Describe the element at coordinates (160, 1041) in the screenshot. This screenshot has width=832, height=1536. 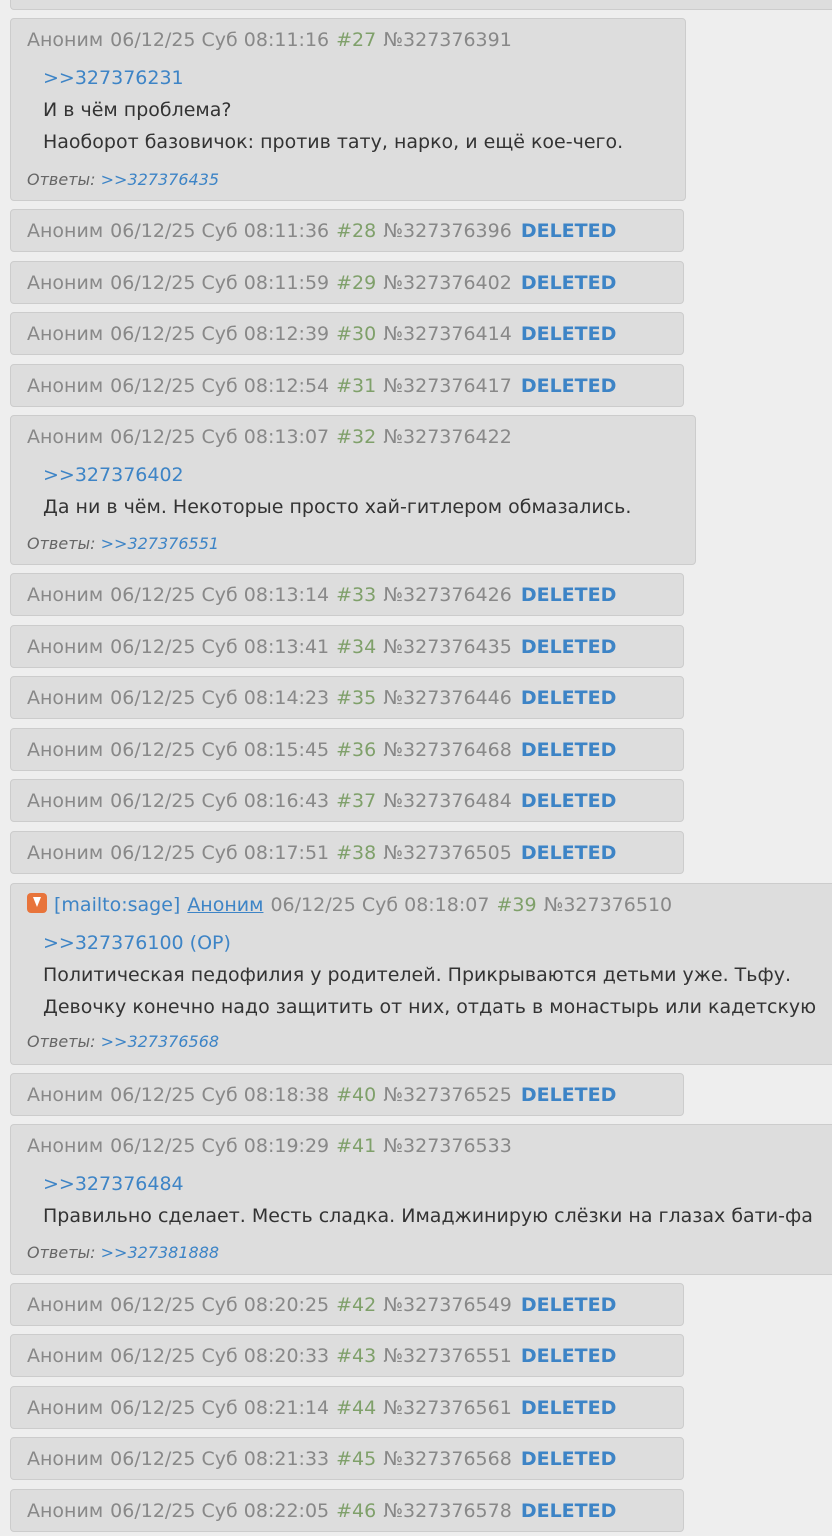
I see `reply-backlink: >>327376568` at that location.